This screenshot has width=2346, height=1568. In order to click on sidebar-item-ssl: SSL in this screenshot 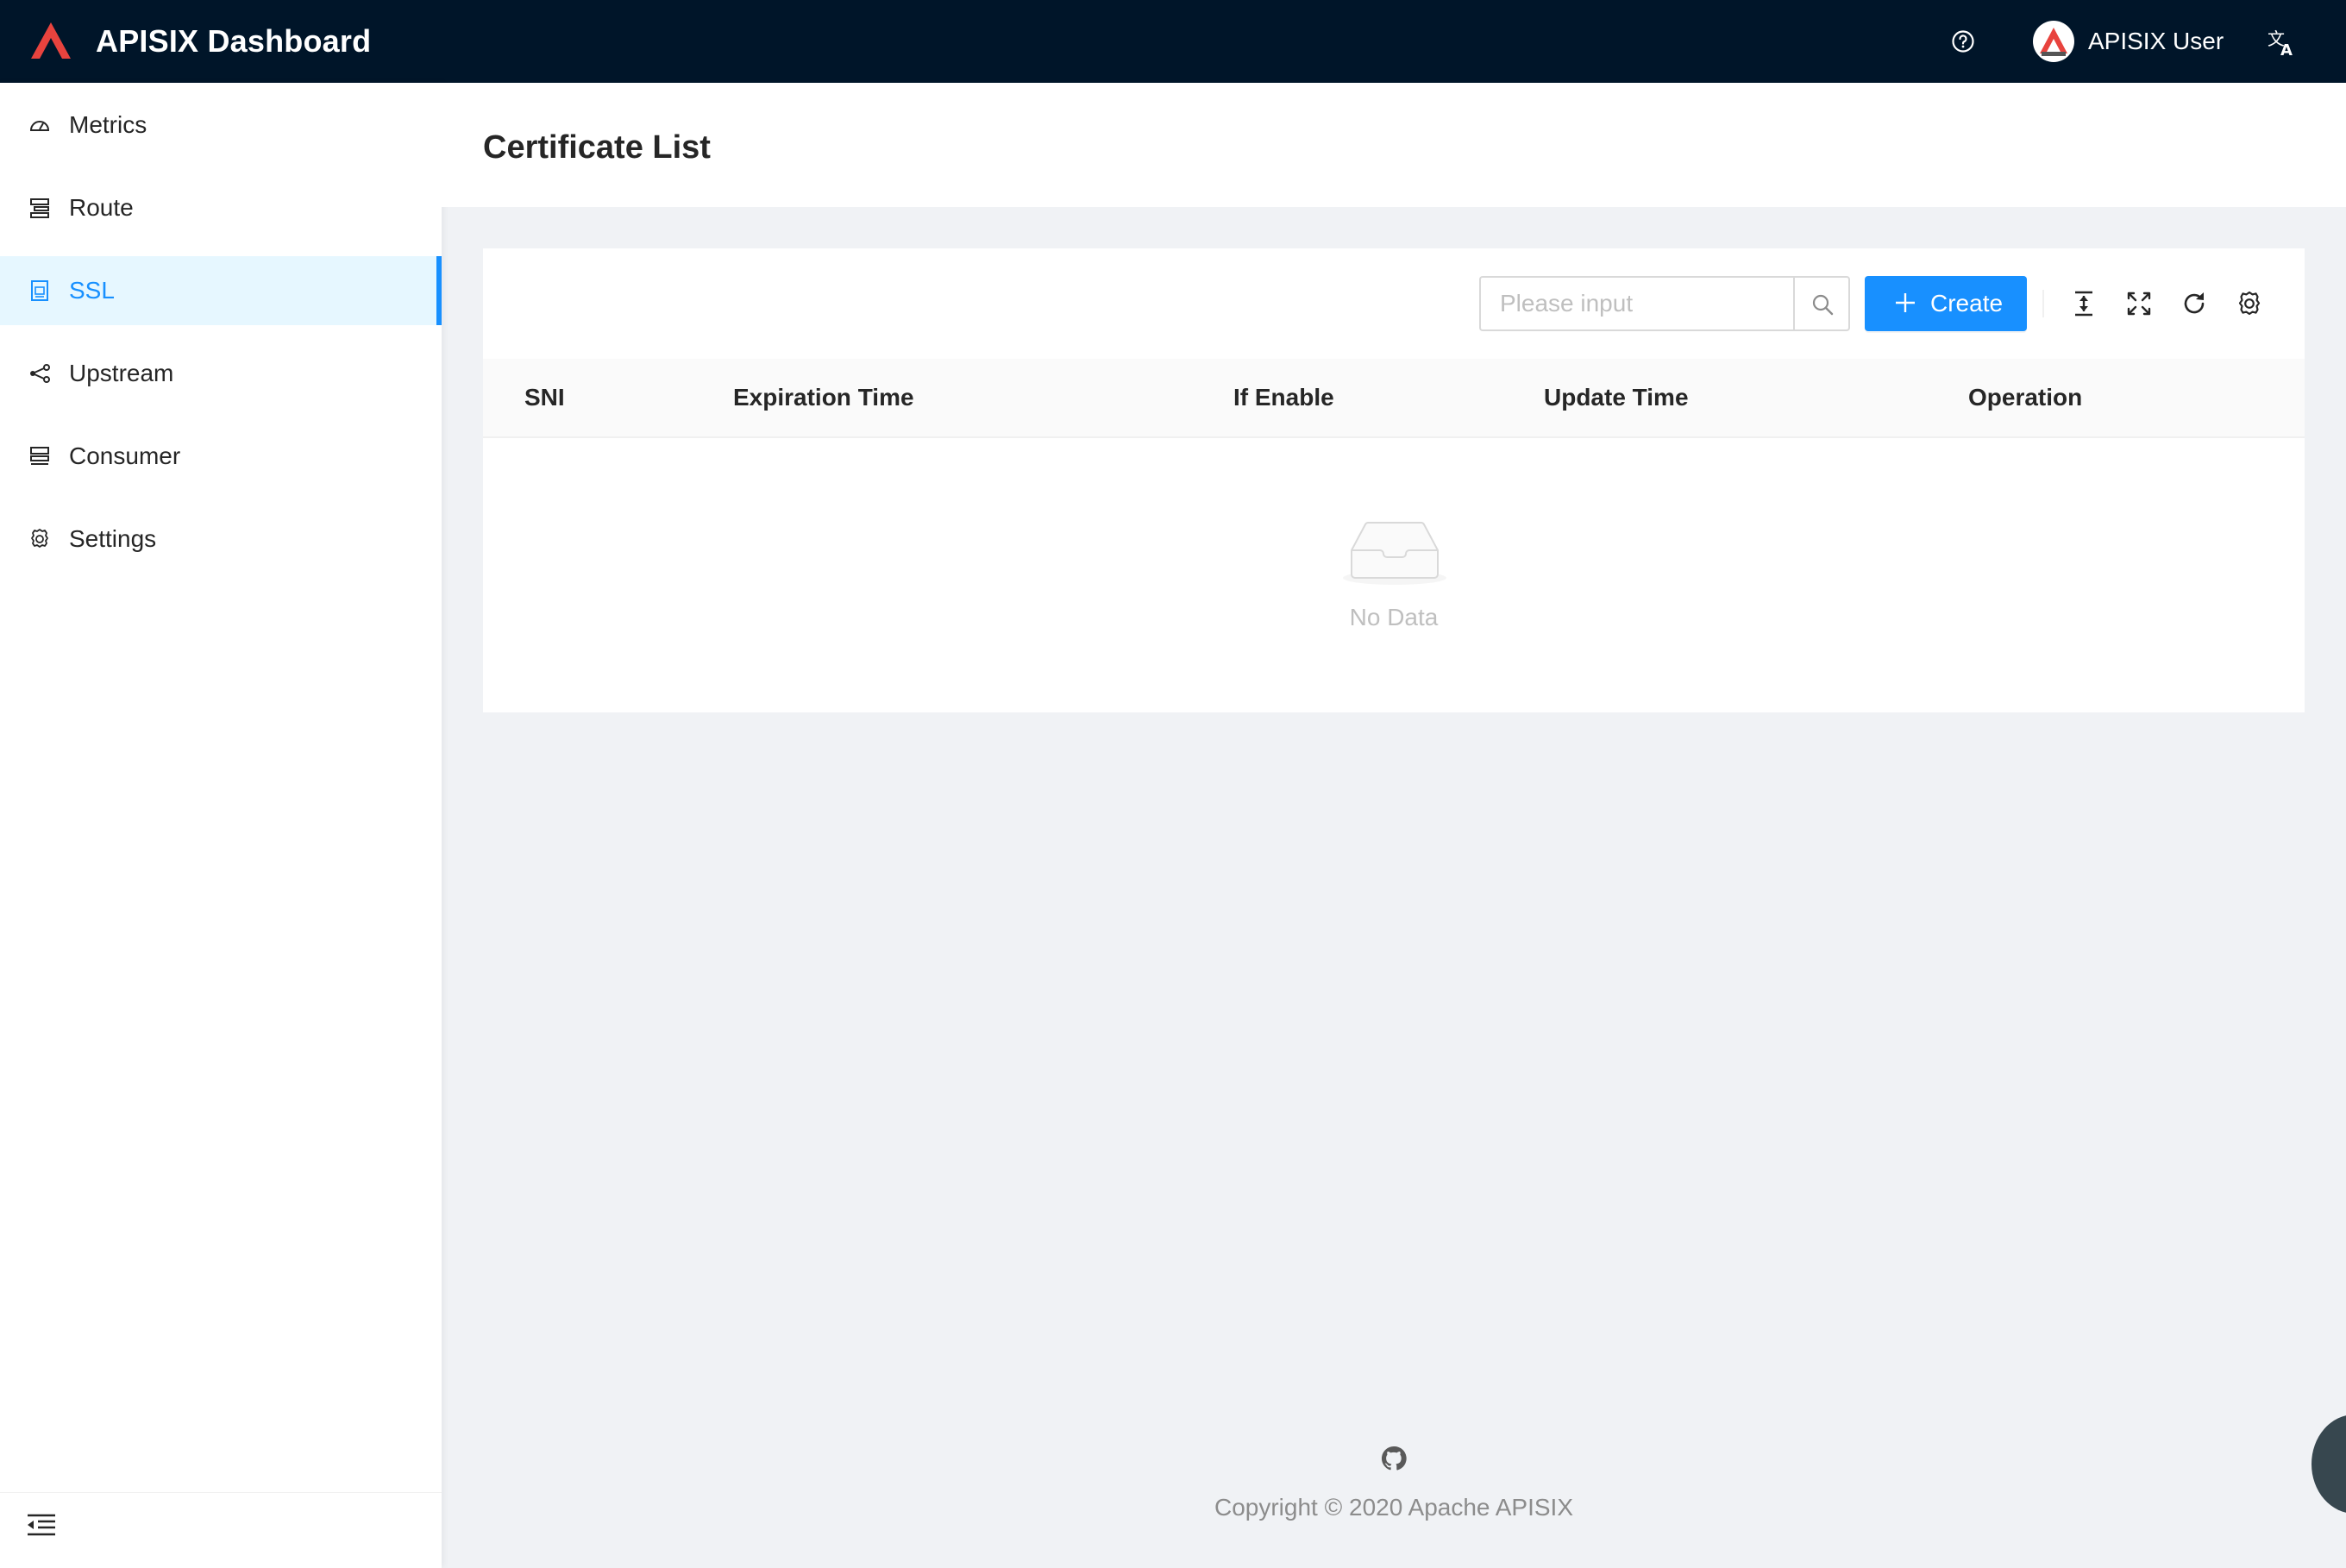, I will do `click(221, 290)`.